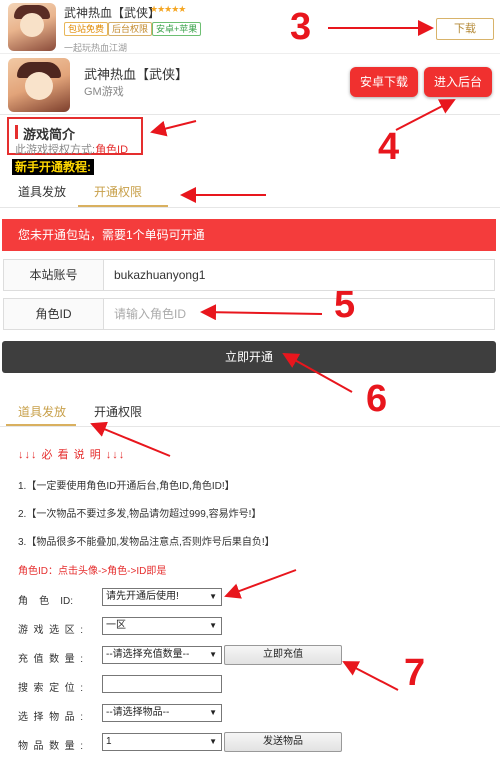 The height and width of the screenshot is (760, 500). I want to click on send-item-button: 发送物品, so click(283, 742).